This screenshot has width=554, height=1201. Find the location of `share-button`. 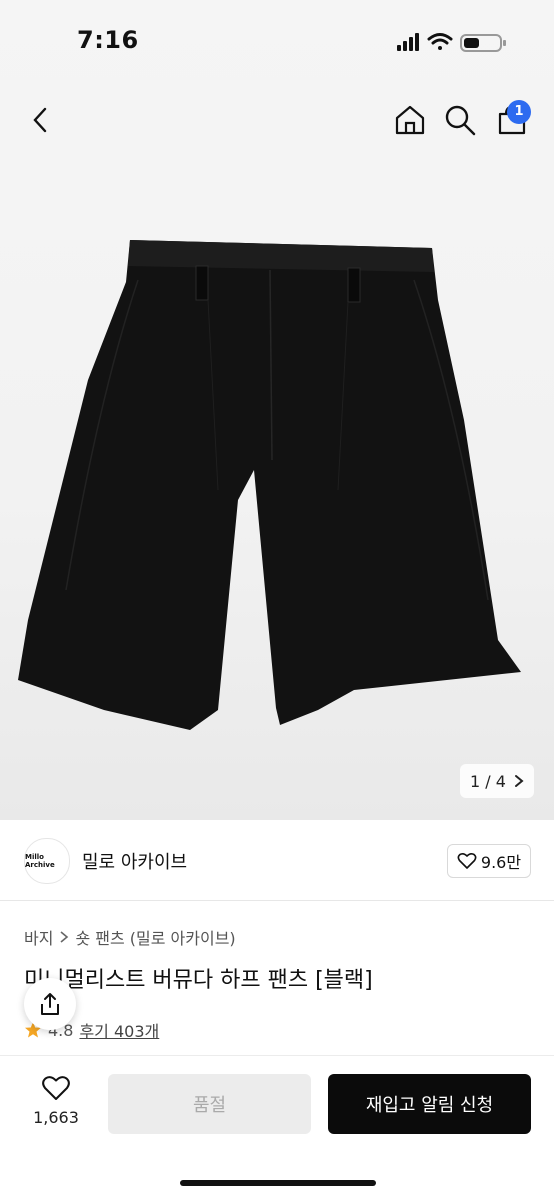

share-button is located at coordinates (50, 1004).